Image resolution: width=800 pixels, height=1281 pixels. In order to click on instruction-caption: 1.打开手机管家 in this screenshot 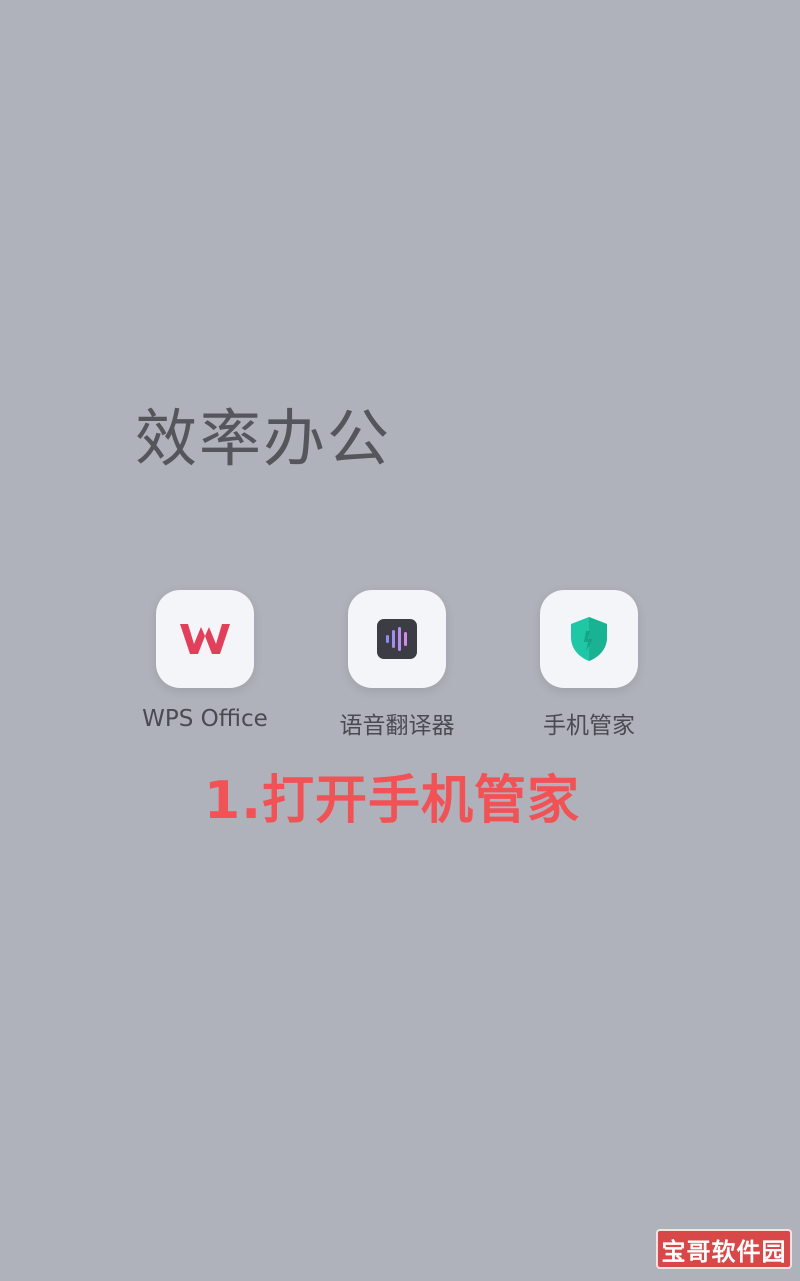, I will do `click(392, 801)`.